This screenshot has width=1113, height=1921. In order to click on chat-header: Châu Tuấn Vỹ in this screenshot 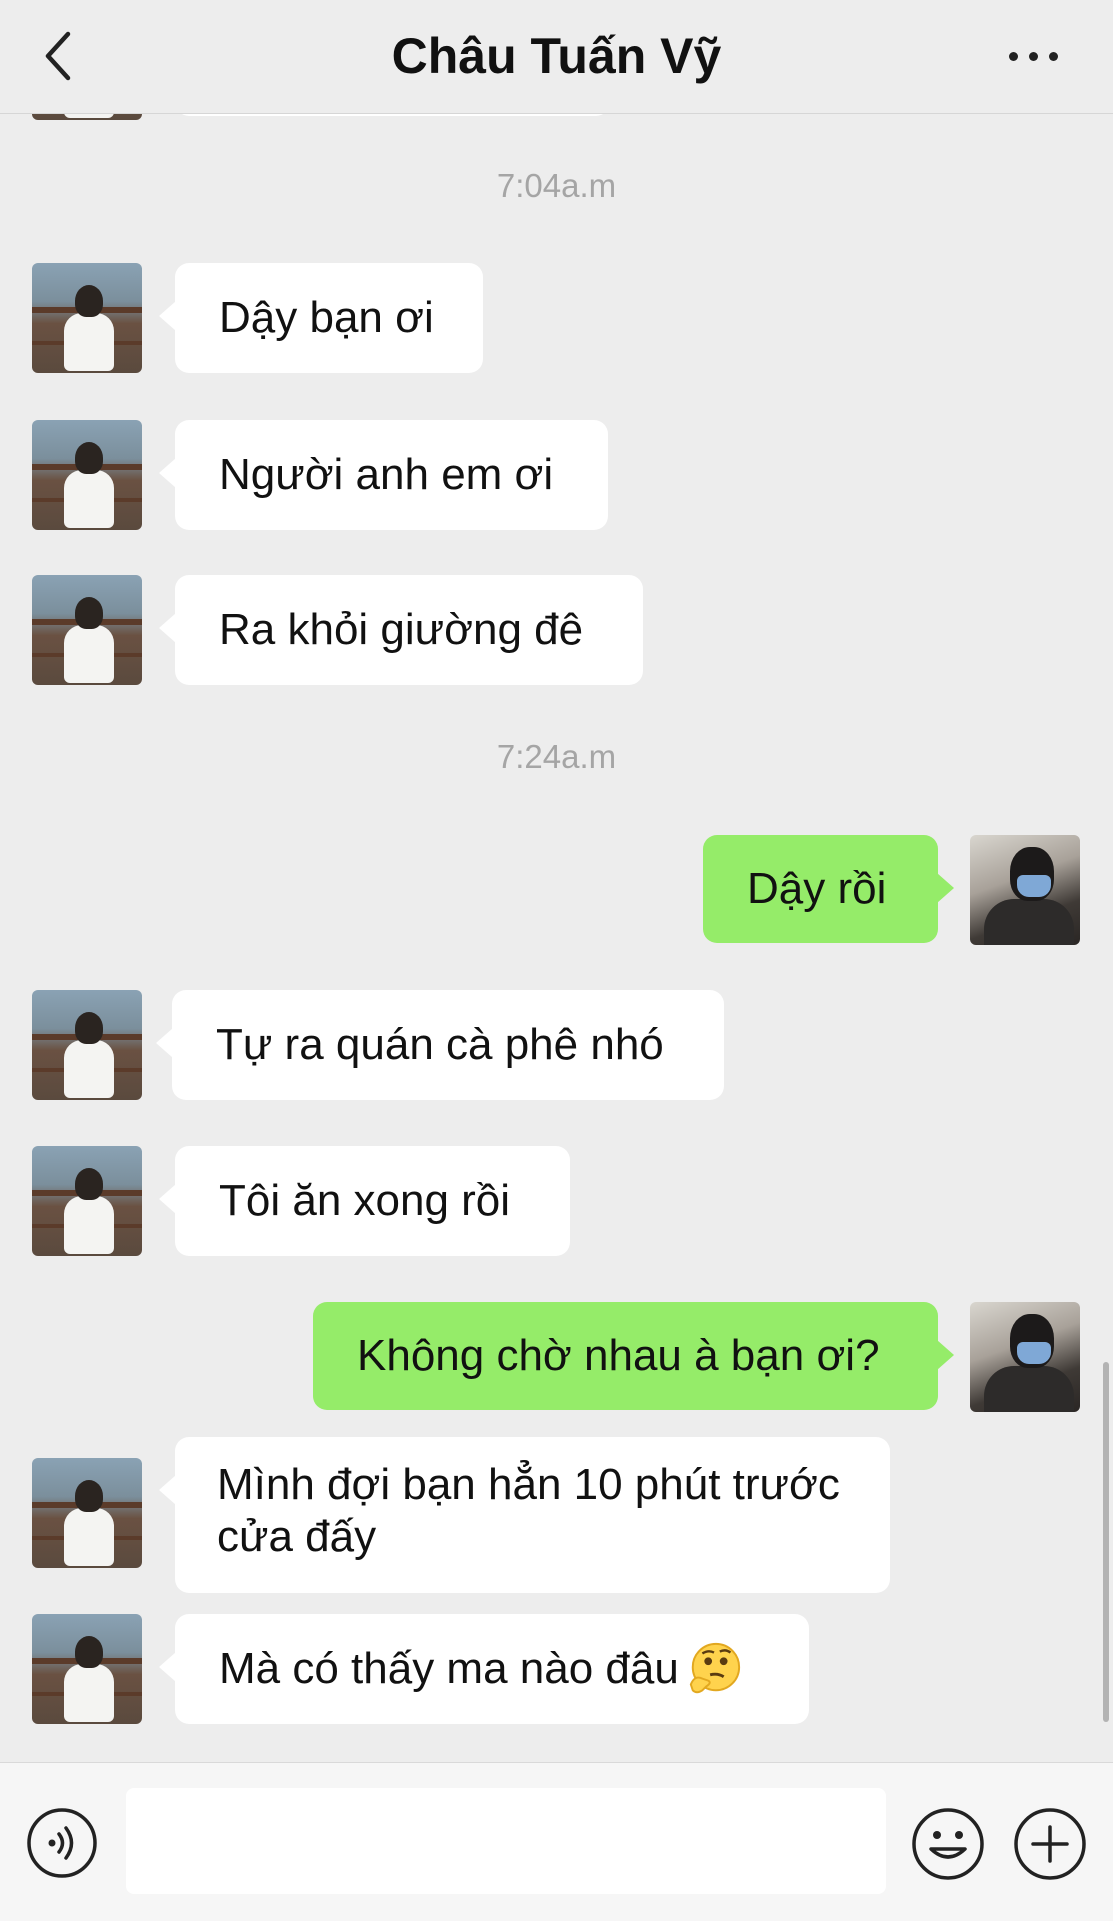, I will do `click(556, 57)`.